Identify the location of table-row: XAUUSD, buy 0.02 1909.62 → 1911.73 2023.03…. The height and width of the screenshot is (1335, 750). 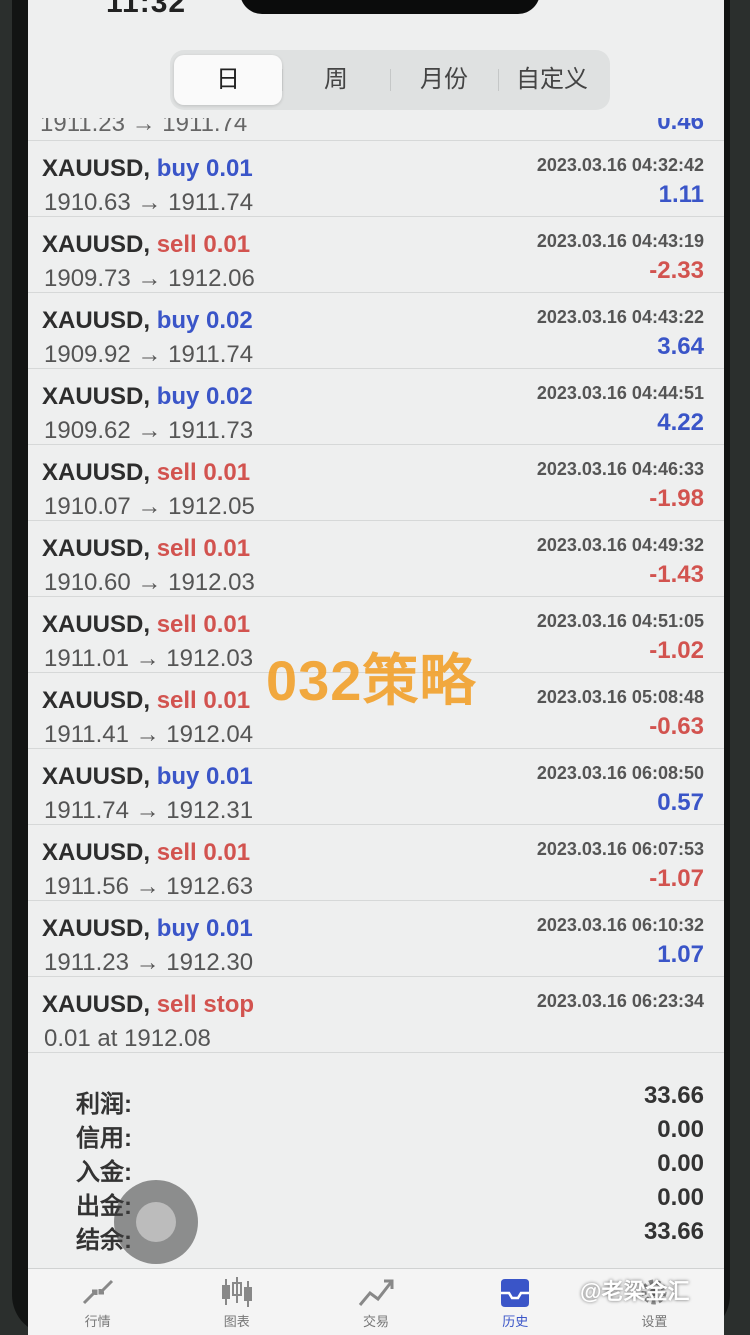
(376, 407).